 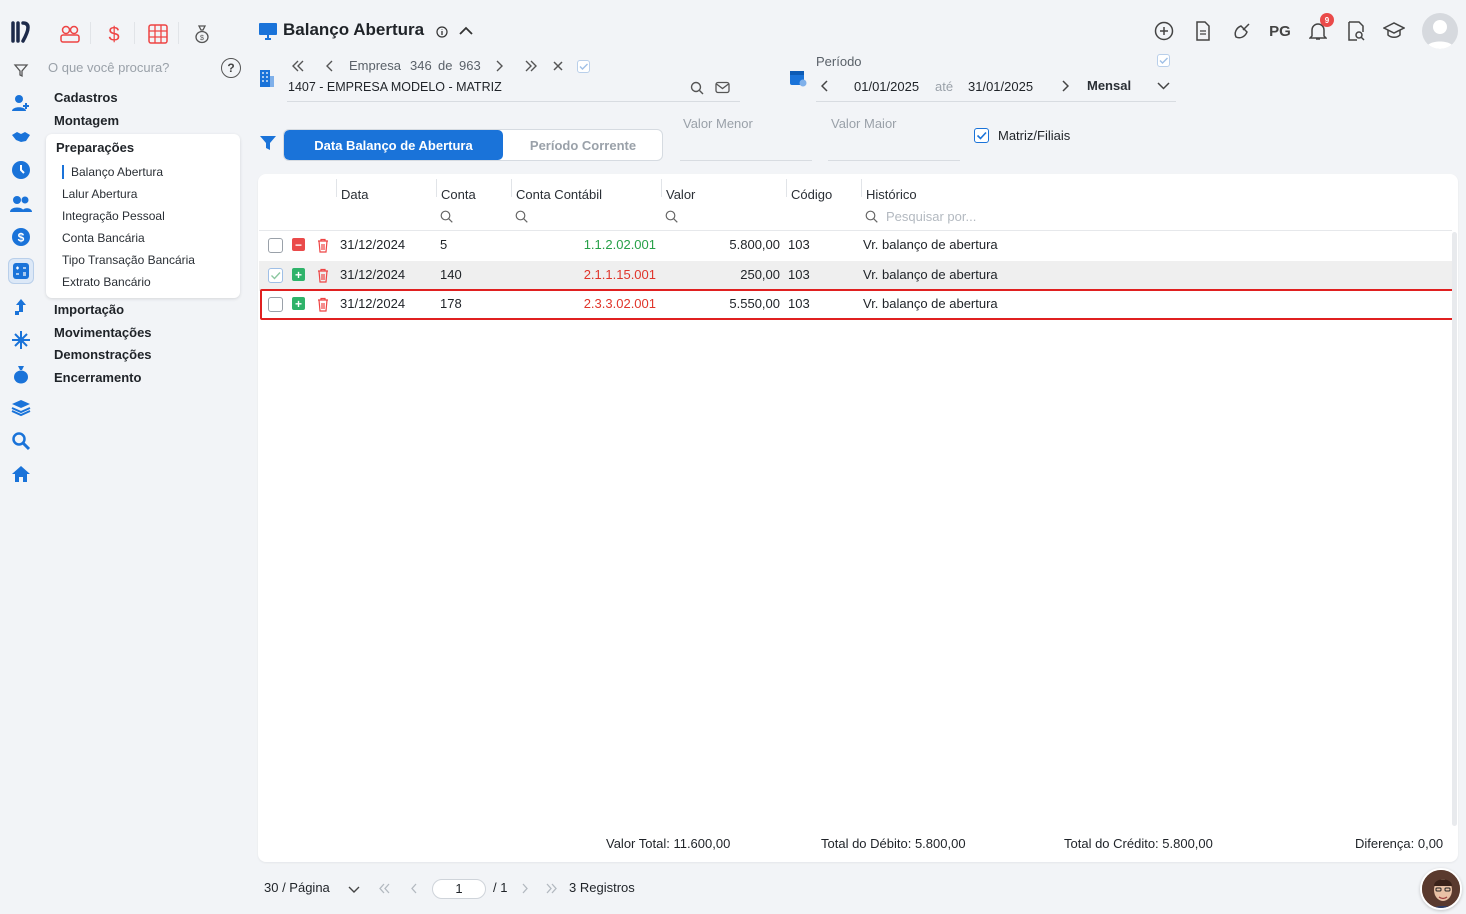 What do you see at coordinates (552, 888) in the screenshot?
I see `last-page-icon` at bounding box center [552, 888].